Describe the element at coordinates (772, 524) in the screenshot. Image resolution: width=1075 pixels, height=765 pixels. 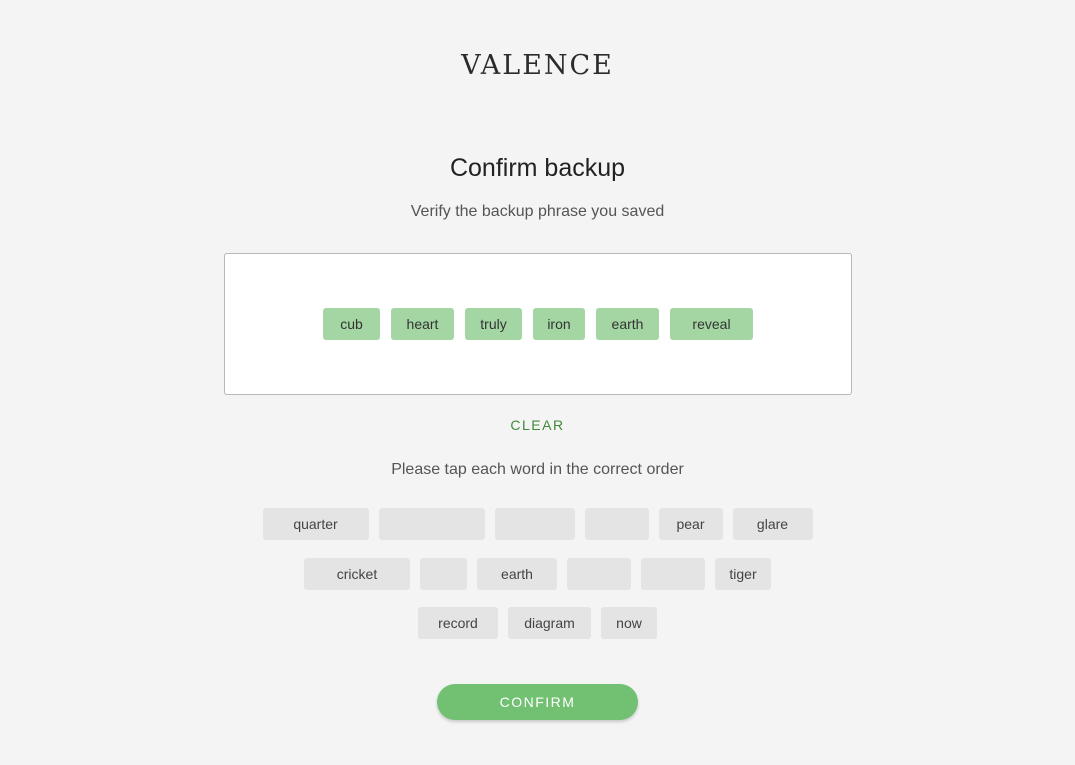
I see `word-pool-chip: glare` at that location.